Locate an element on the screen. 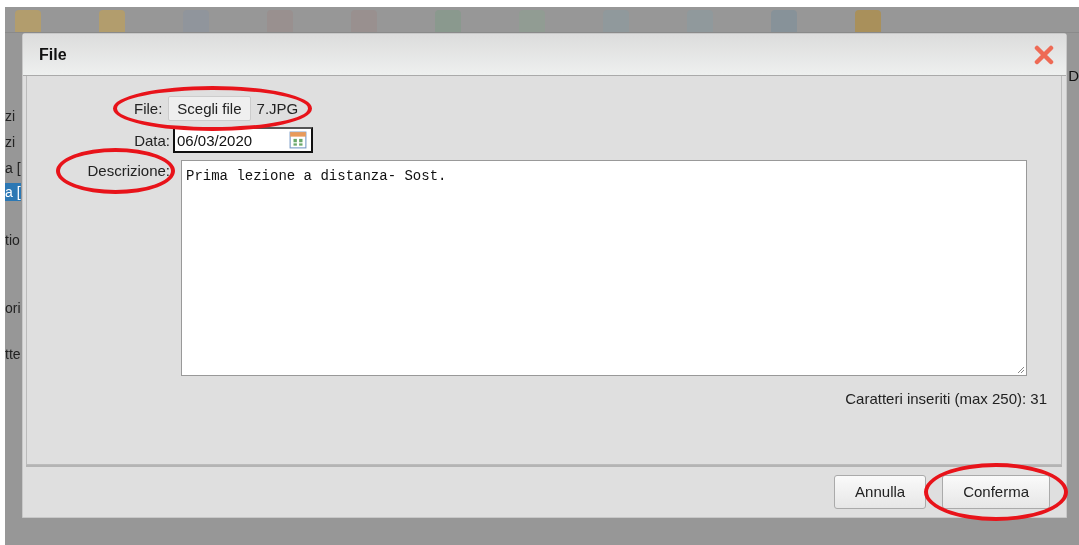  choose-file-button: Scegli file is located at coordinates (209, 108).